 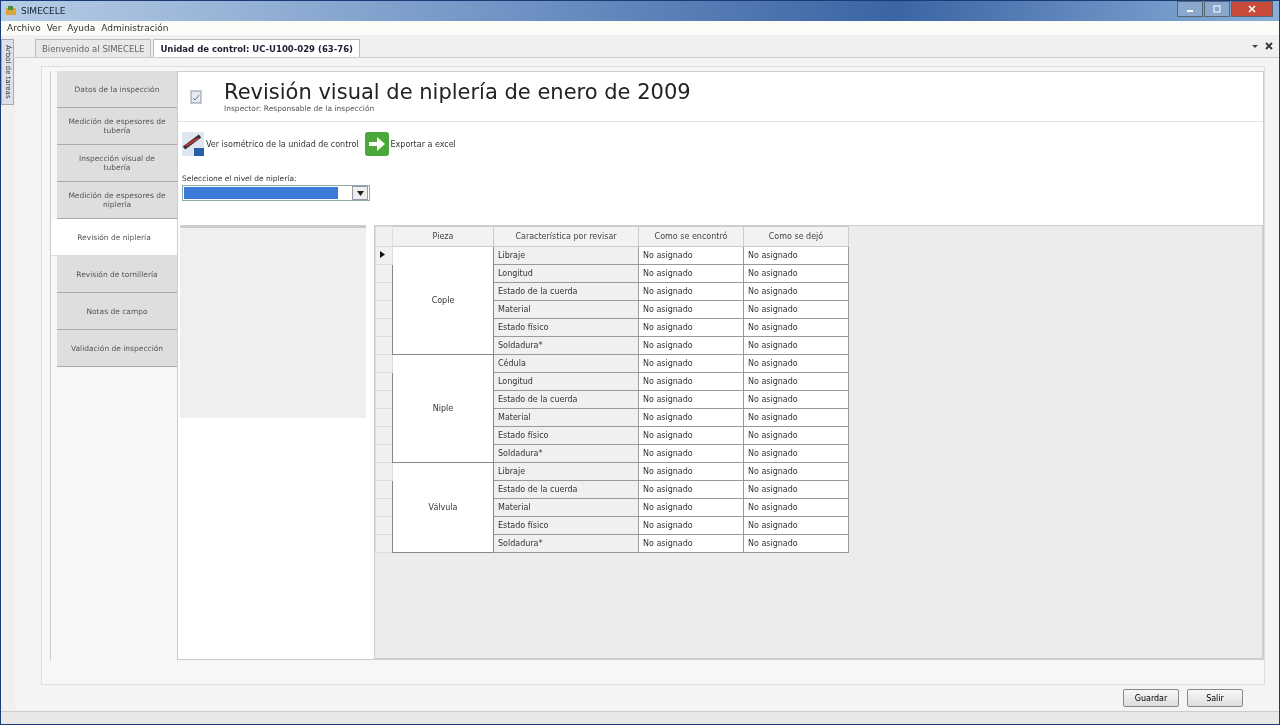 I want to click on caret-icon, so click(x=360, y=193).